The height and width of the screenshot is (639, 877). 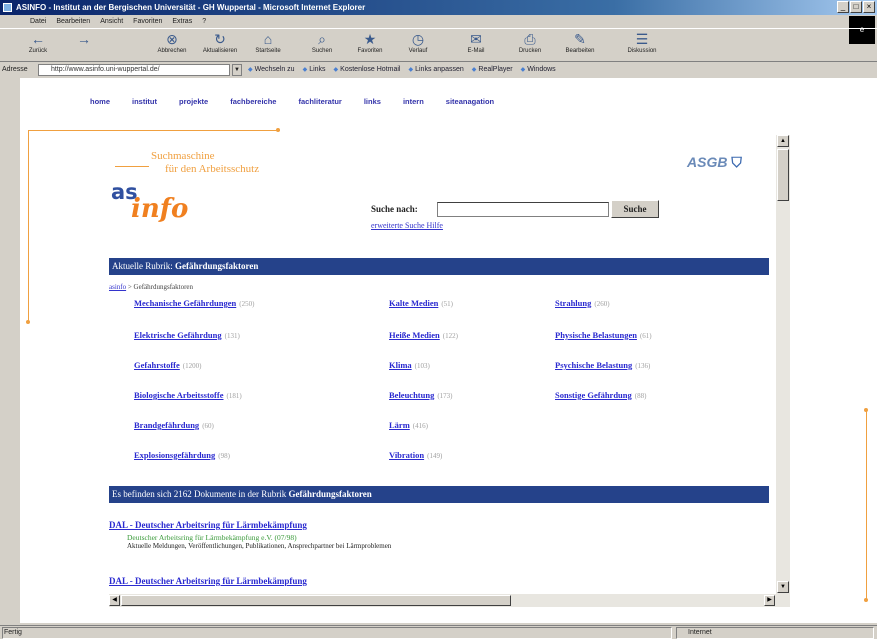 What do you see at coordinates (372, 101) in the screenshot?
I see `nav-links: links` at bounding box center [372, 101].